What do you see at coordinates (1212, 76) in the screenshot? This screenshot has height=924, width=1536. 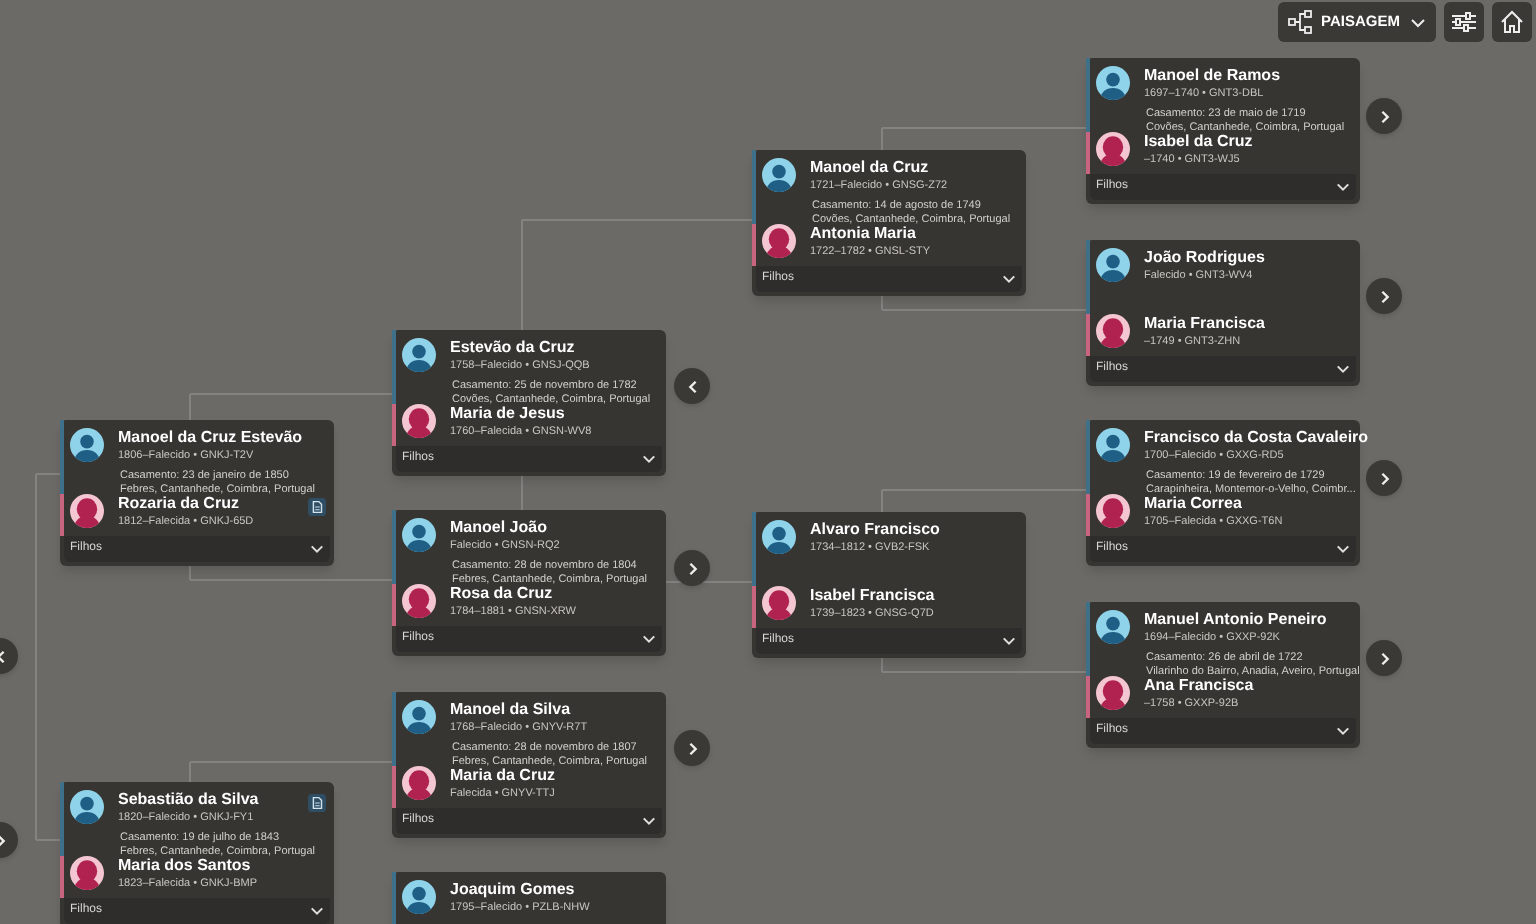 I see `person-name: Manoel de Ramos` at bounding box center [1212, 76].